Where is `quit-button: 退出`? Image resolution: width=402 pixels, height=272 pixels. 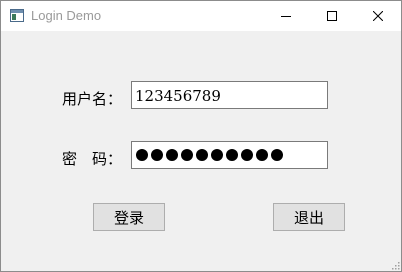
quit-button: 退出 is located at coordinates (309, 217).